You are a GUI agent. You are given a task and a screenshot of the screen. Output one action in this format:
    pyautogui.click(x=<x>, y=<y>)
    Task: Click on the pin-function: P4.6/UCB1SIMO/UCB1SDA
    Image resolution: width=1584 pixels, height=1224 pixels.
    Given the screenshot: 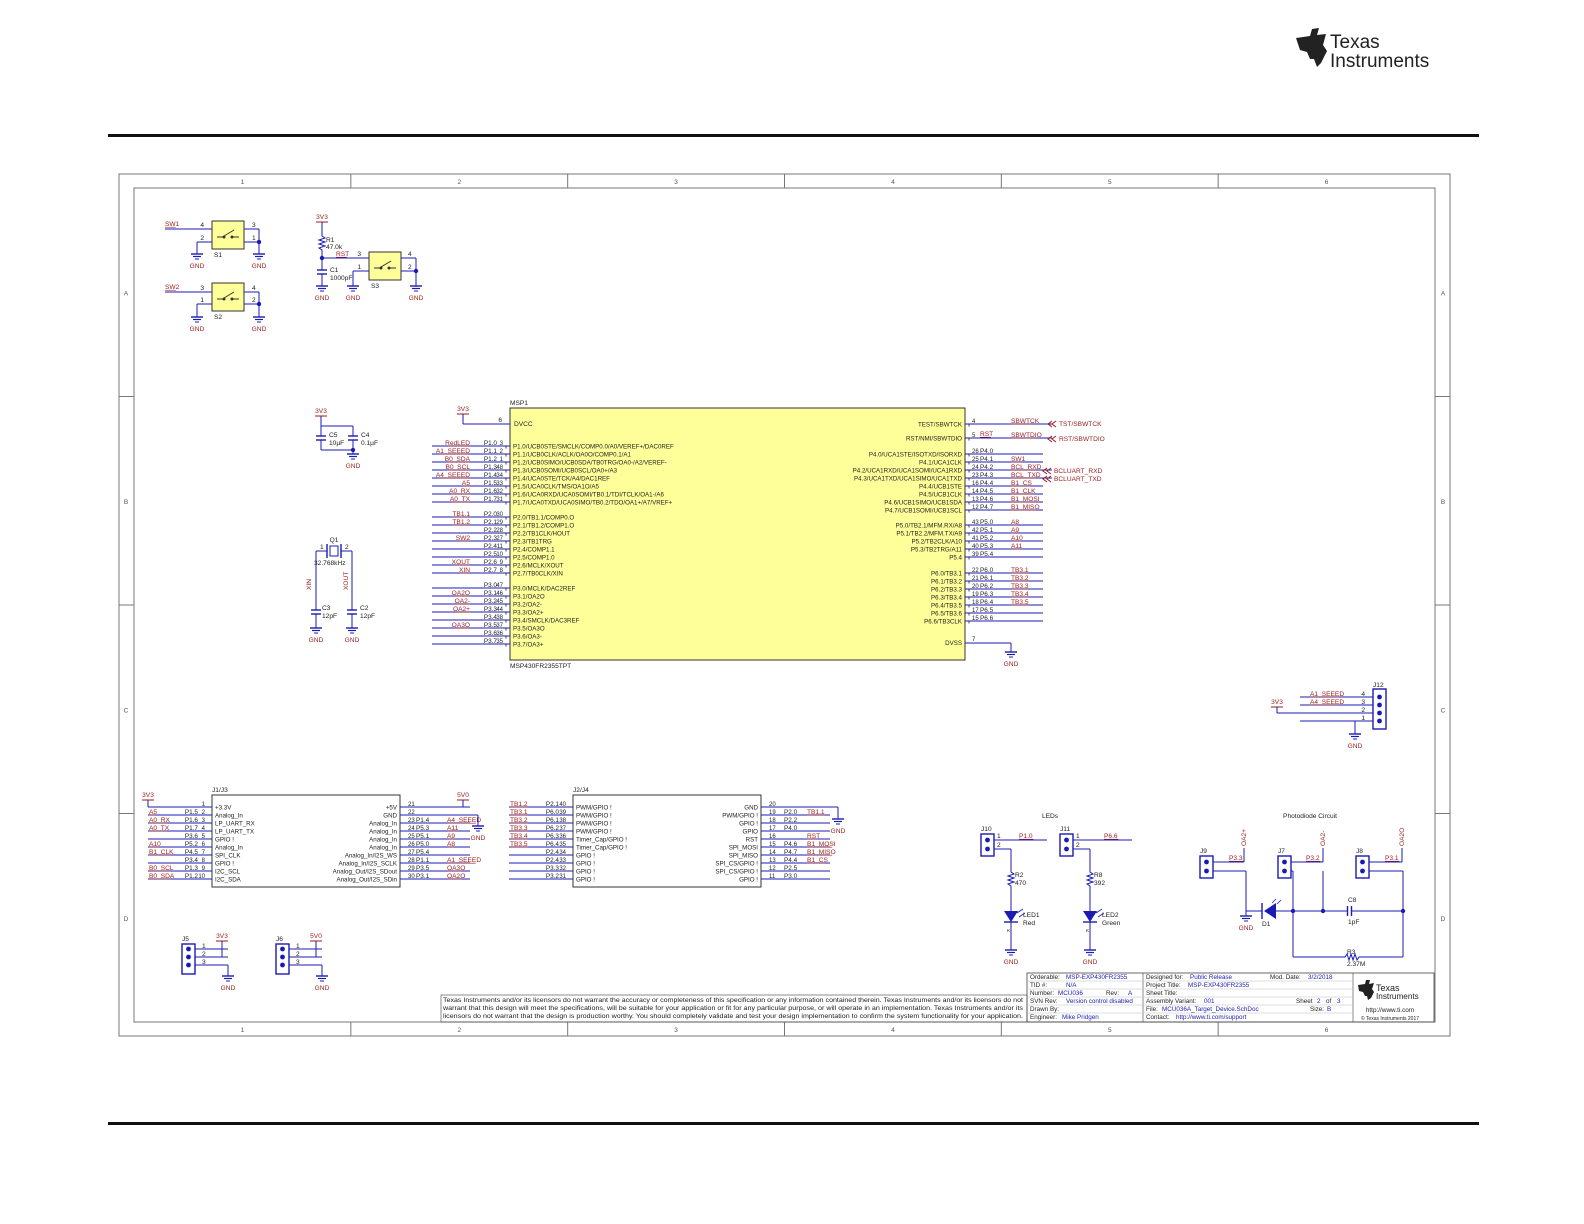 What is the action you would take?
    pyautogui.click(x=923, y=502)
    